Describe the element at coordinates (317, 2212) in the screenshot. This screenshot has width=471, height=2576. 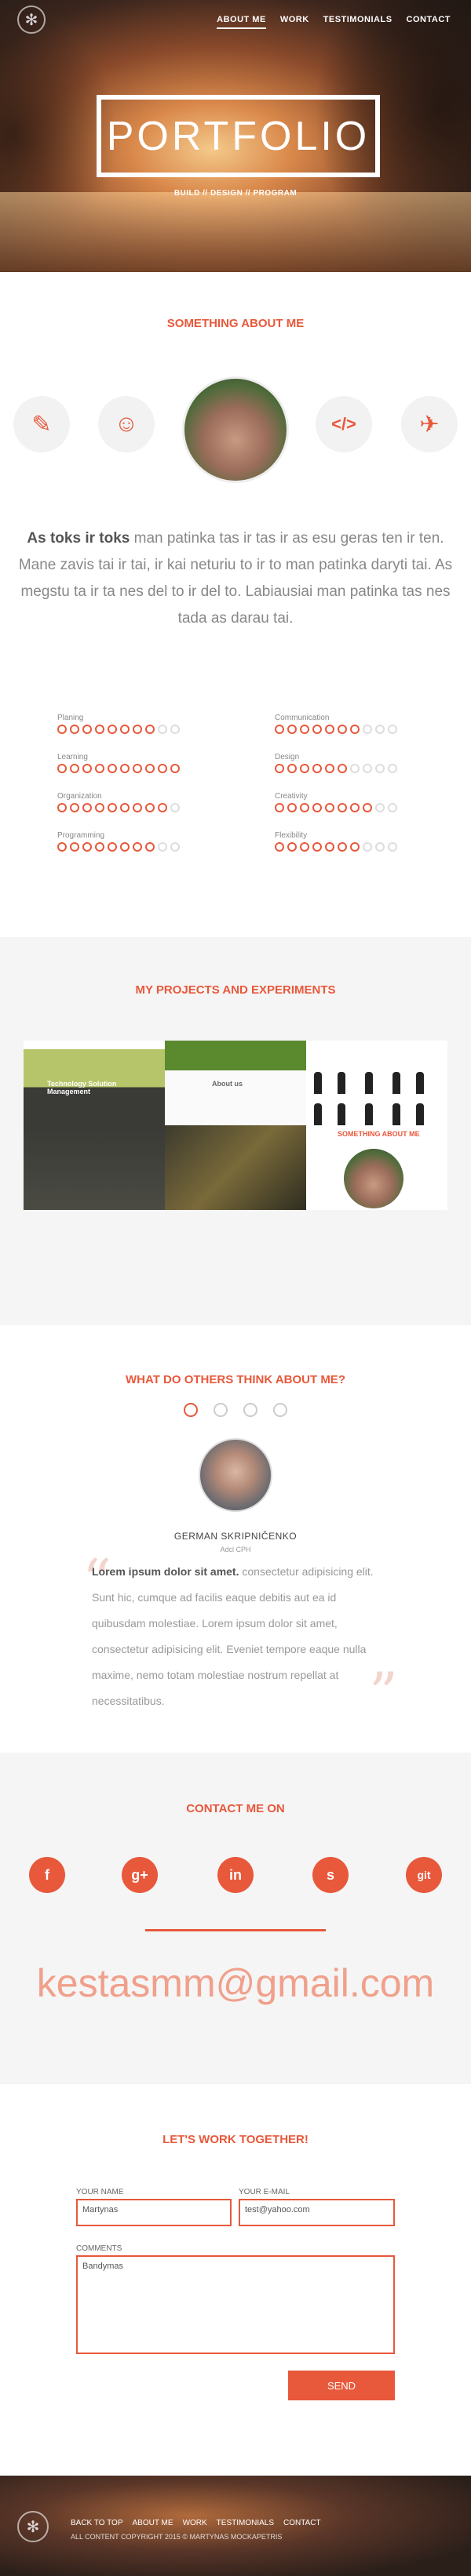
I see `email-field: test@yahoo.com` at that location.